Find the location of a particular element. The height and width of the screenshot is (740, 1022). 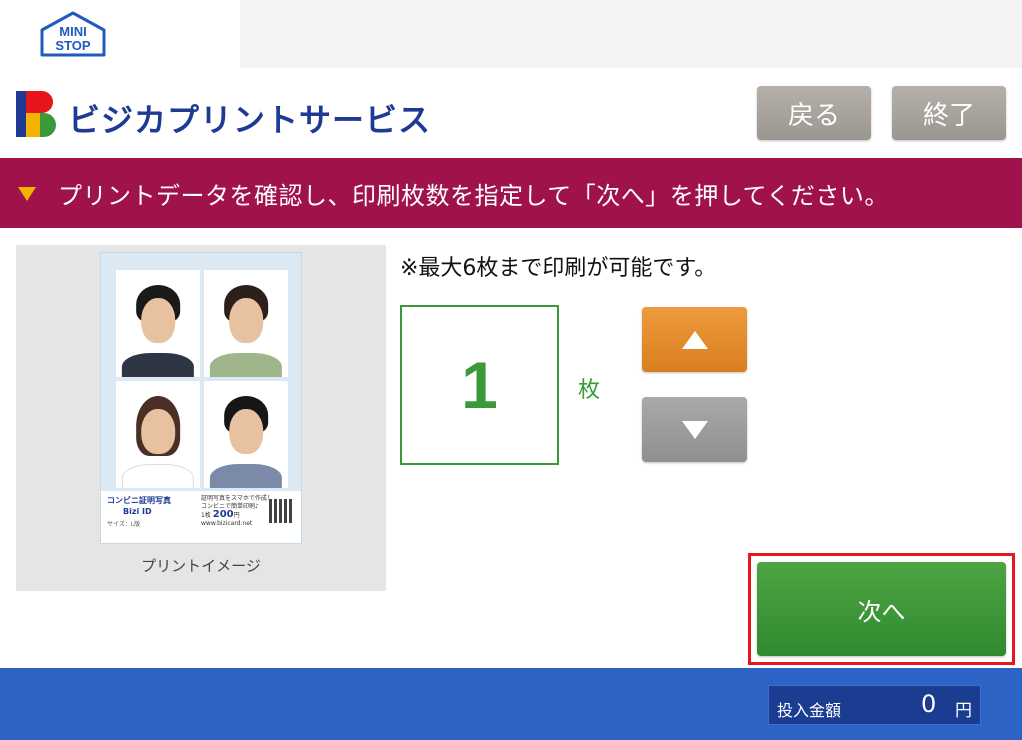

ministop-logo: MINI STOP is located at coordinates (73, 34).